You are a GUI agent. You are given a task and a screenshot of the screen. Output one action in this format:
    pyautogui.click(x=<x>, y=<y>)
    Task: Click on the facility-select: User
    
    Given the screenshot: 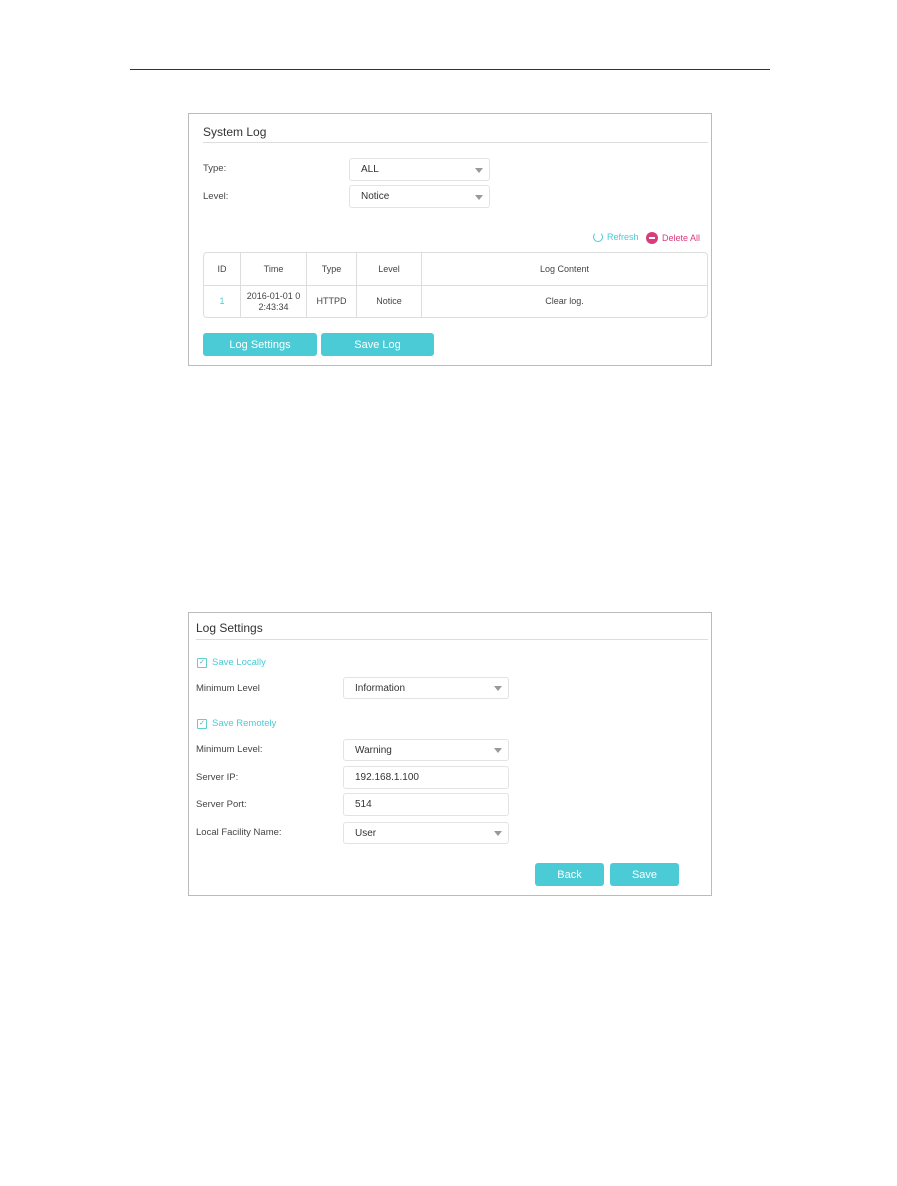 What is the action you would take?
    pyautogui.click(x=426, y=833)
    